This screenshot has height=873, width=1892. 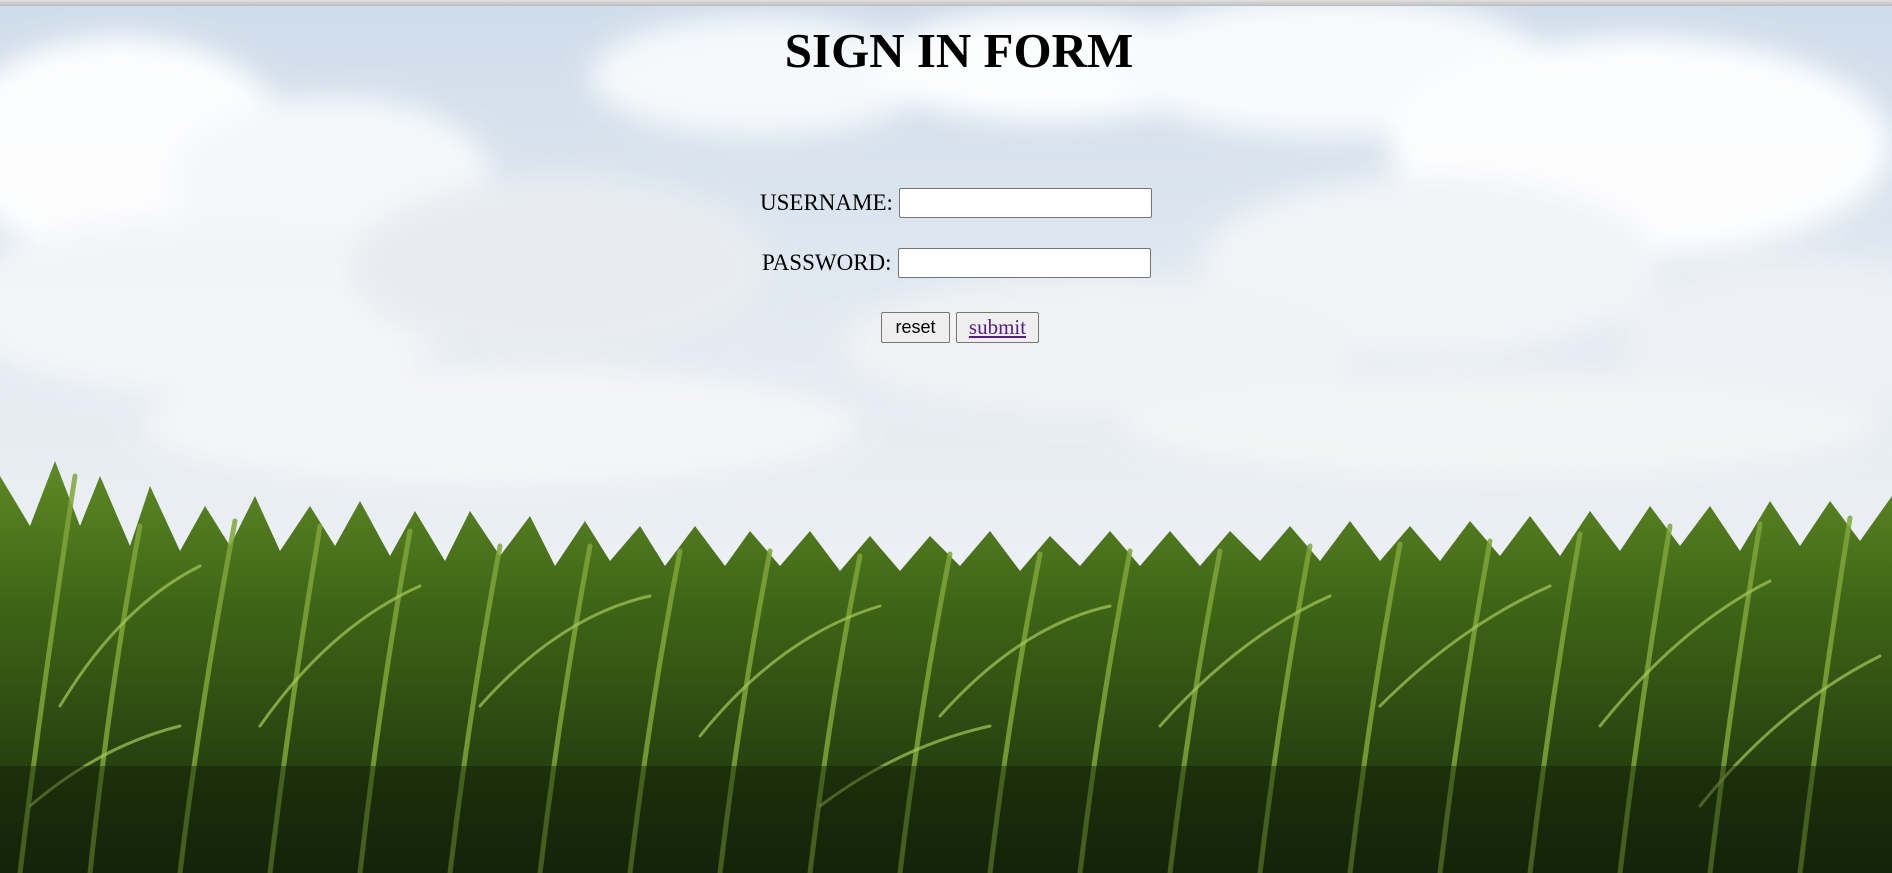 What do you see at coordinates (946, 3) in the screenshot?
I see `browser-top-border` at bounding box center [946, 3].